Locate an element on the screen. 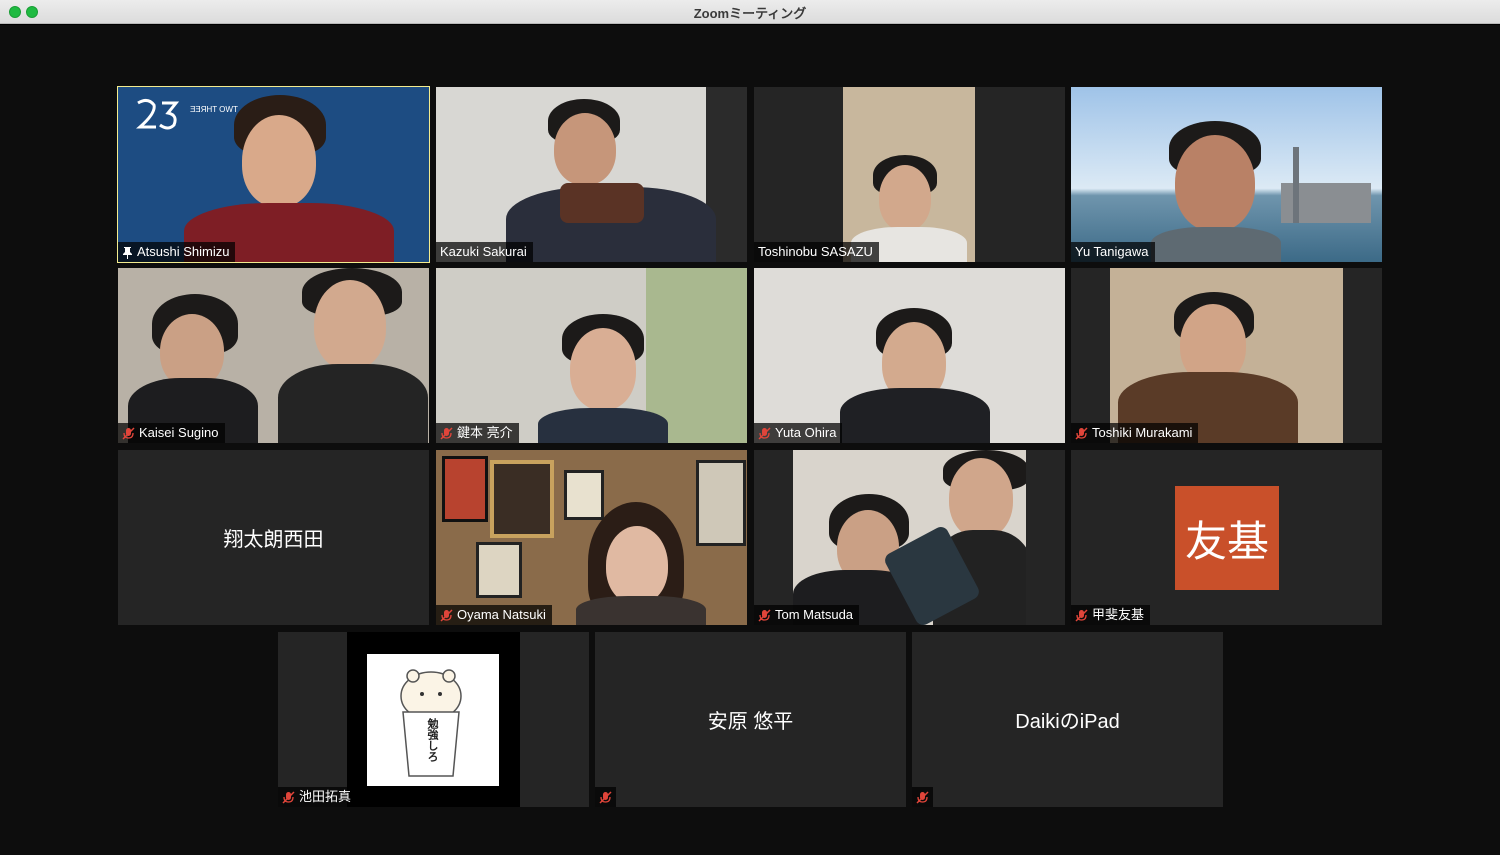 The image size is (1500, 855). participant-name-tag: Toshinobu SASAZU is located at coordinates (816, 252).